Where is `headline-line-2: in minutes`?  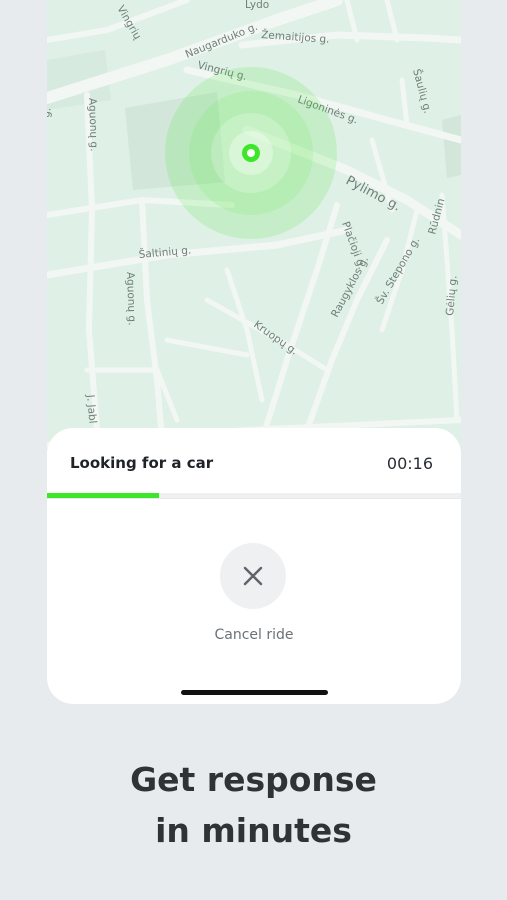
headline-line-2: in minutes is located at coordinates (253, 830).